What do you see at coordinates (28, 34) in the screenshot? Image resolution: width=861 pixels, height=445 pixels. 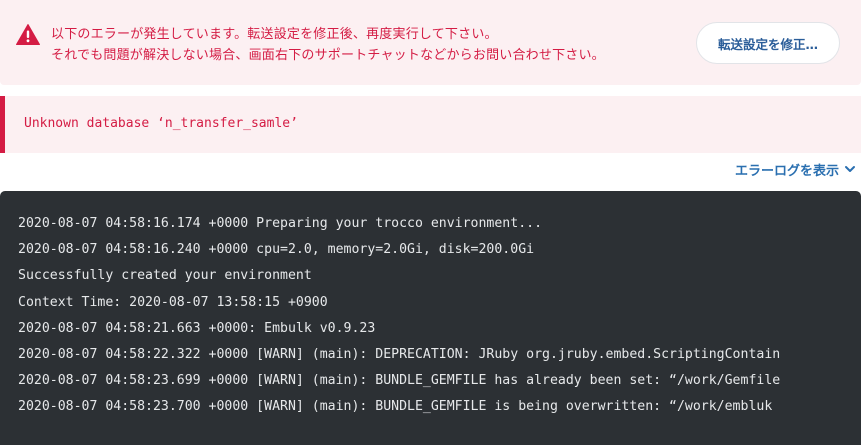 I see `warning-triangle-icon` at bounding box center [28, 34].